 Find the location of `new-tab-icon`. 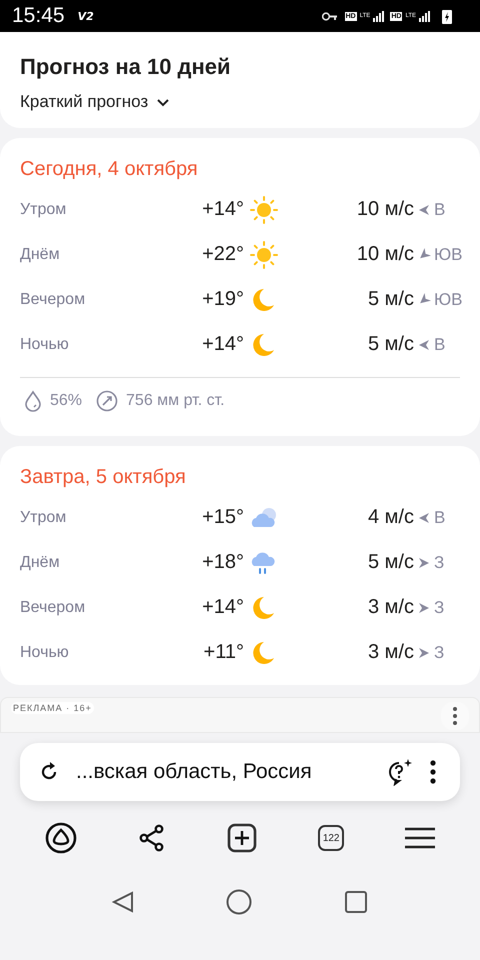

new-tab-icon is located at coordinates (241, 838).